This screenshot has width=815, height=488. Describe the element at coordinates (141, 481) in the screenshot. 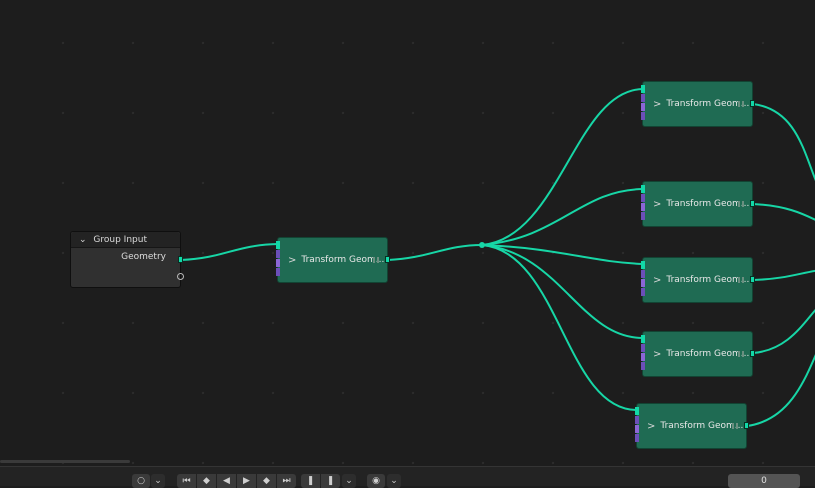

I see `keying-icon: ○` at that location.